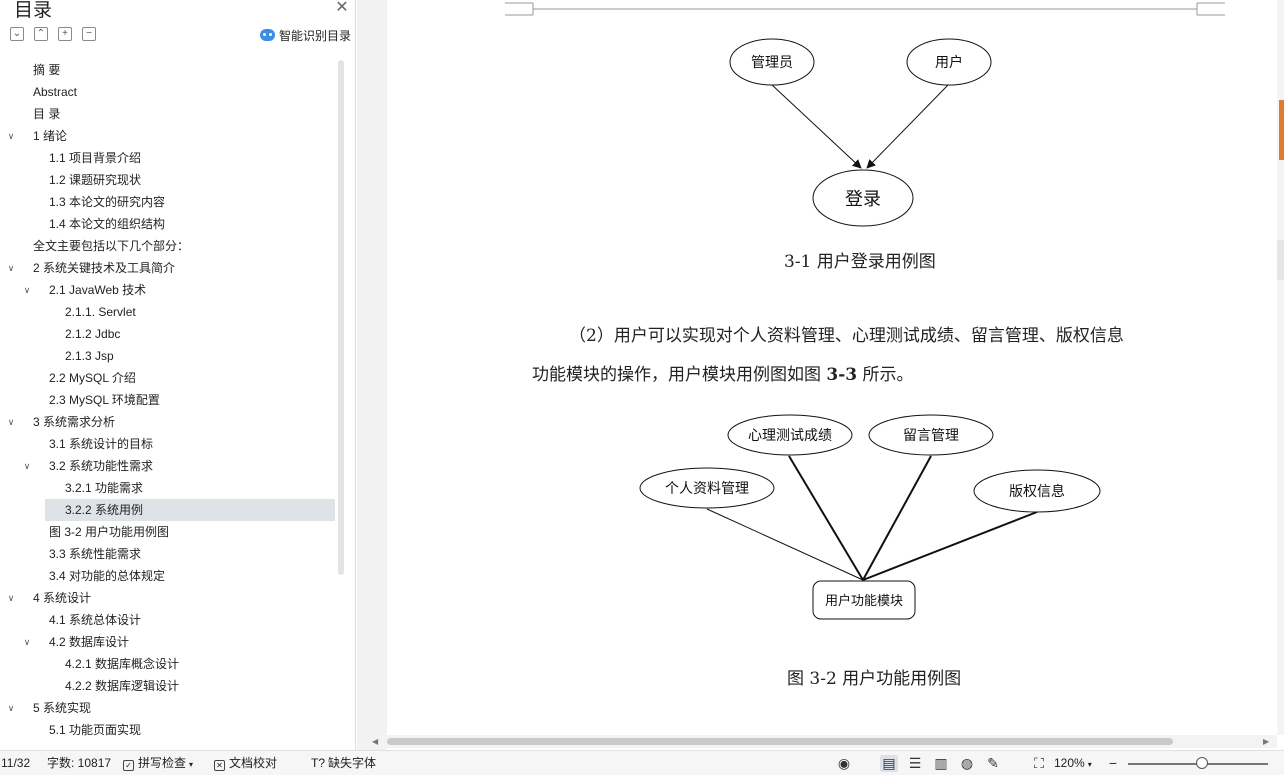 The height and width of the screenshot is (775, 1284). I want to click on toc-item: Abstract, so click(170, 92).